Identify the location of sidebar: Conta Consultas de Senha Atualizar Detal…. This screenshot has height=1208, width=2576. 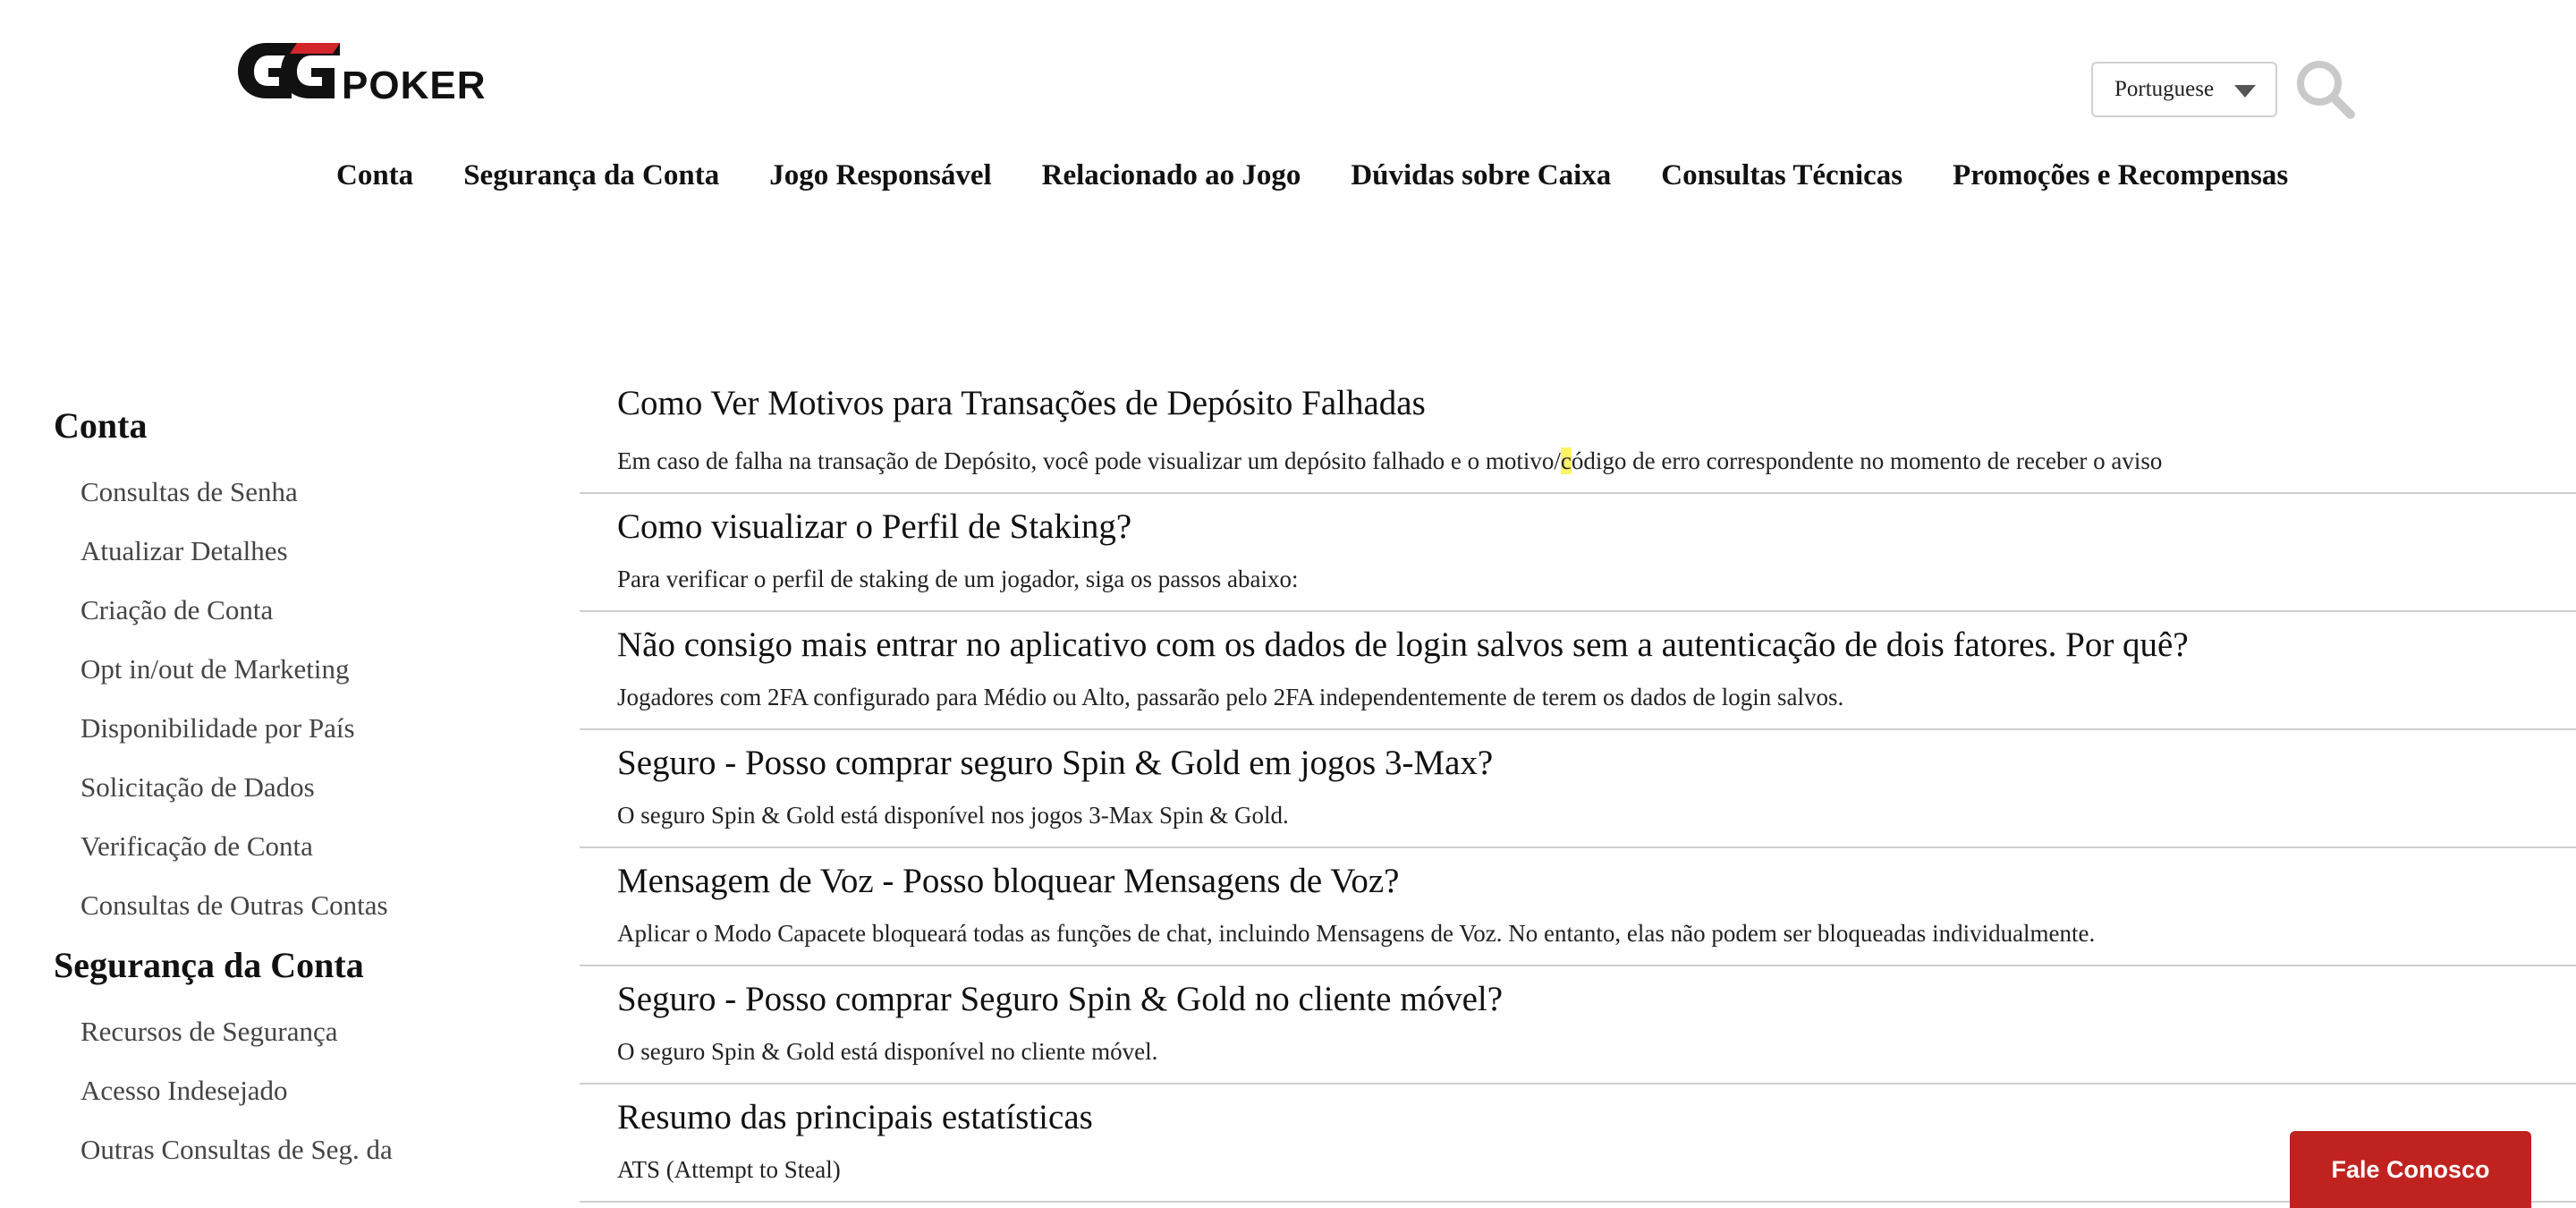
(277, 796).